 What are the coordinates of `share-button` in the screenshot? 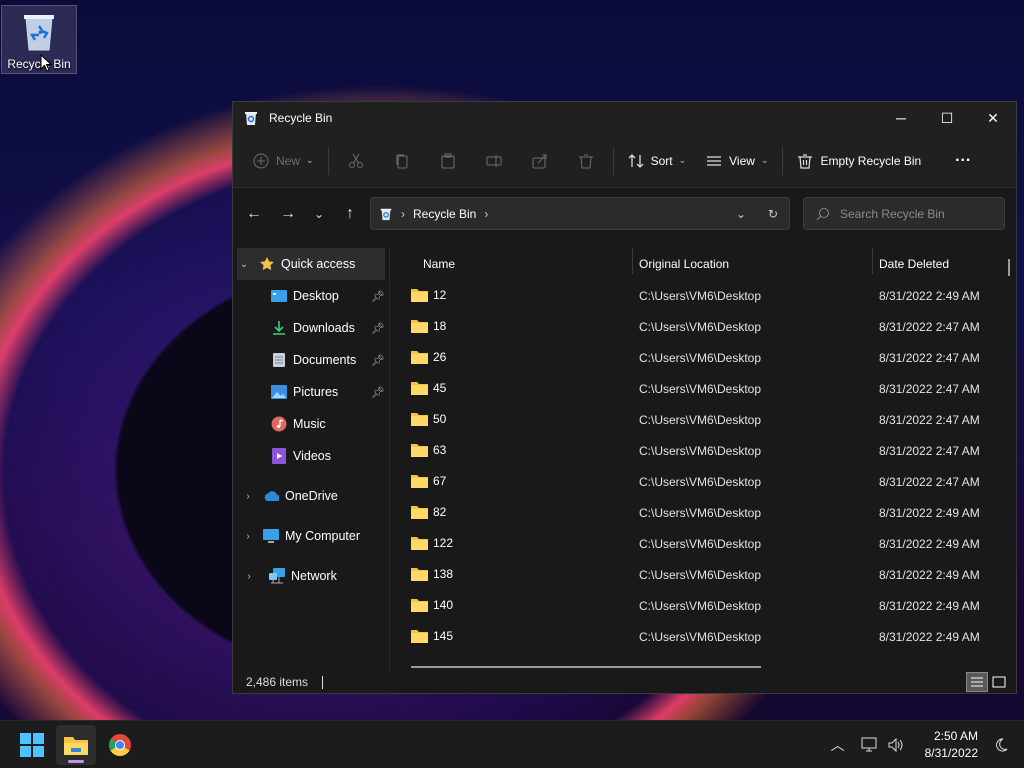 It's located at (540, 161).